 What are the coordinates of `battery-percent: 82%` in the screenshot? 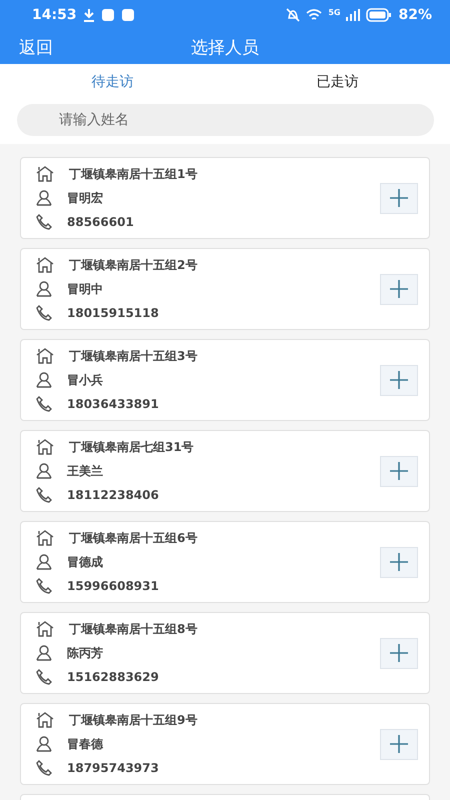 It's located at (415, 15).